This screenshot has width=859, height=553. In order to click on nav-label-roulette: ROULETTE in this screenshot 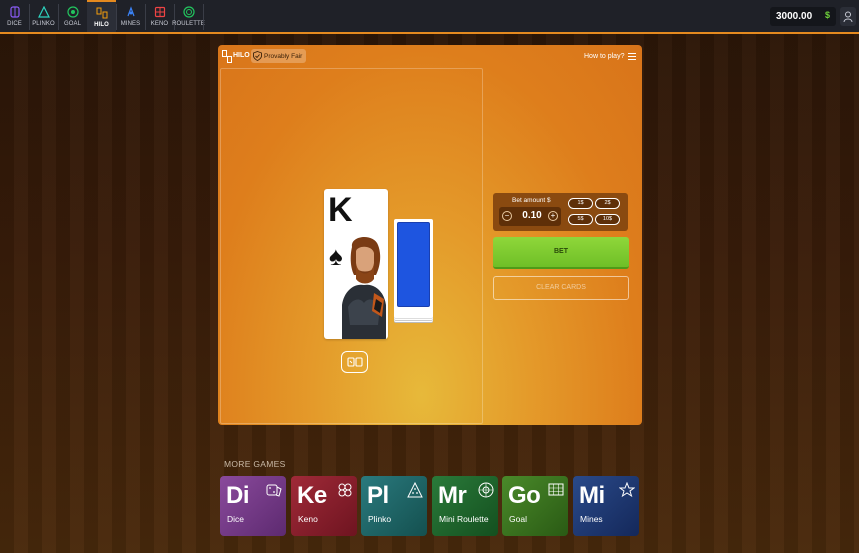, I will do `click(188, 23)`.